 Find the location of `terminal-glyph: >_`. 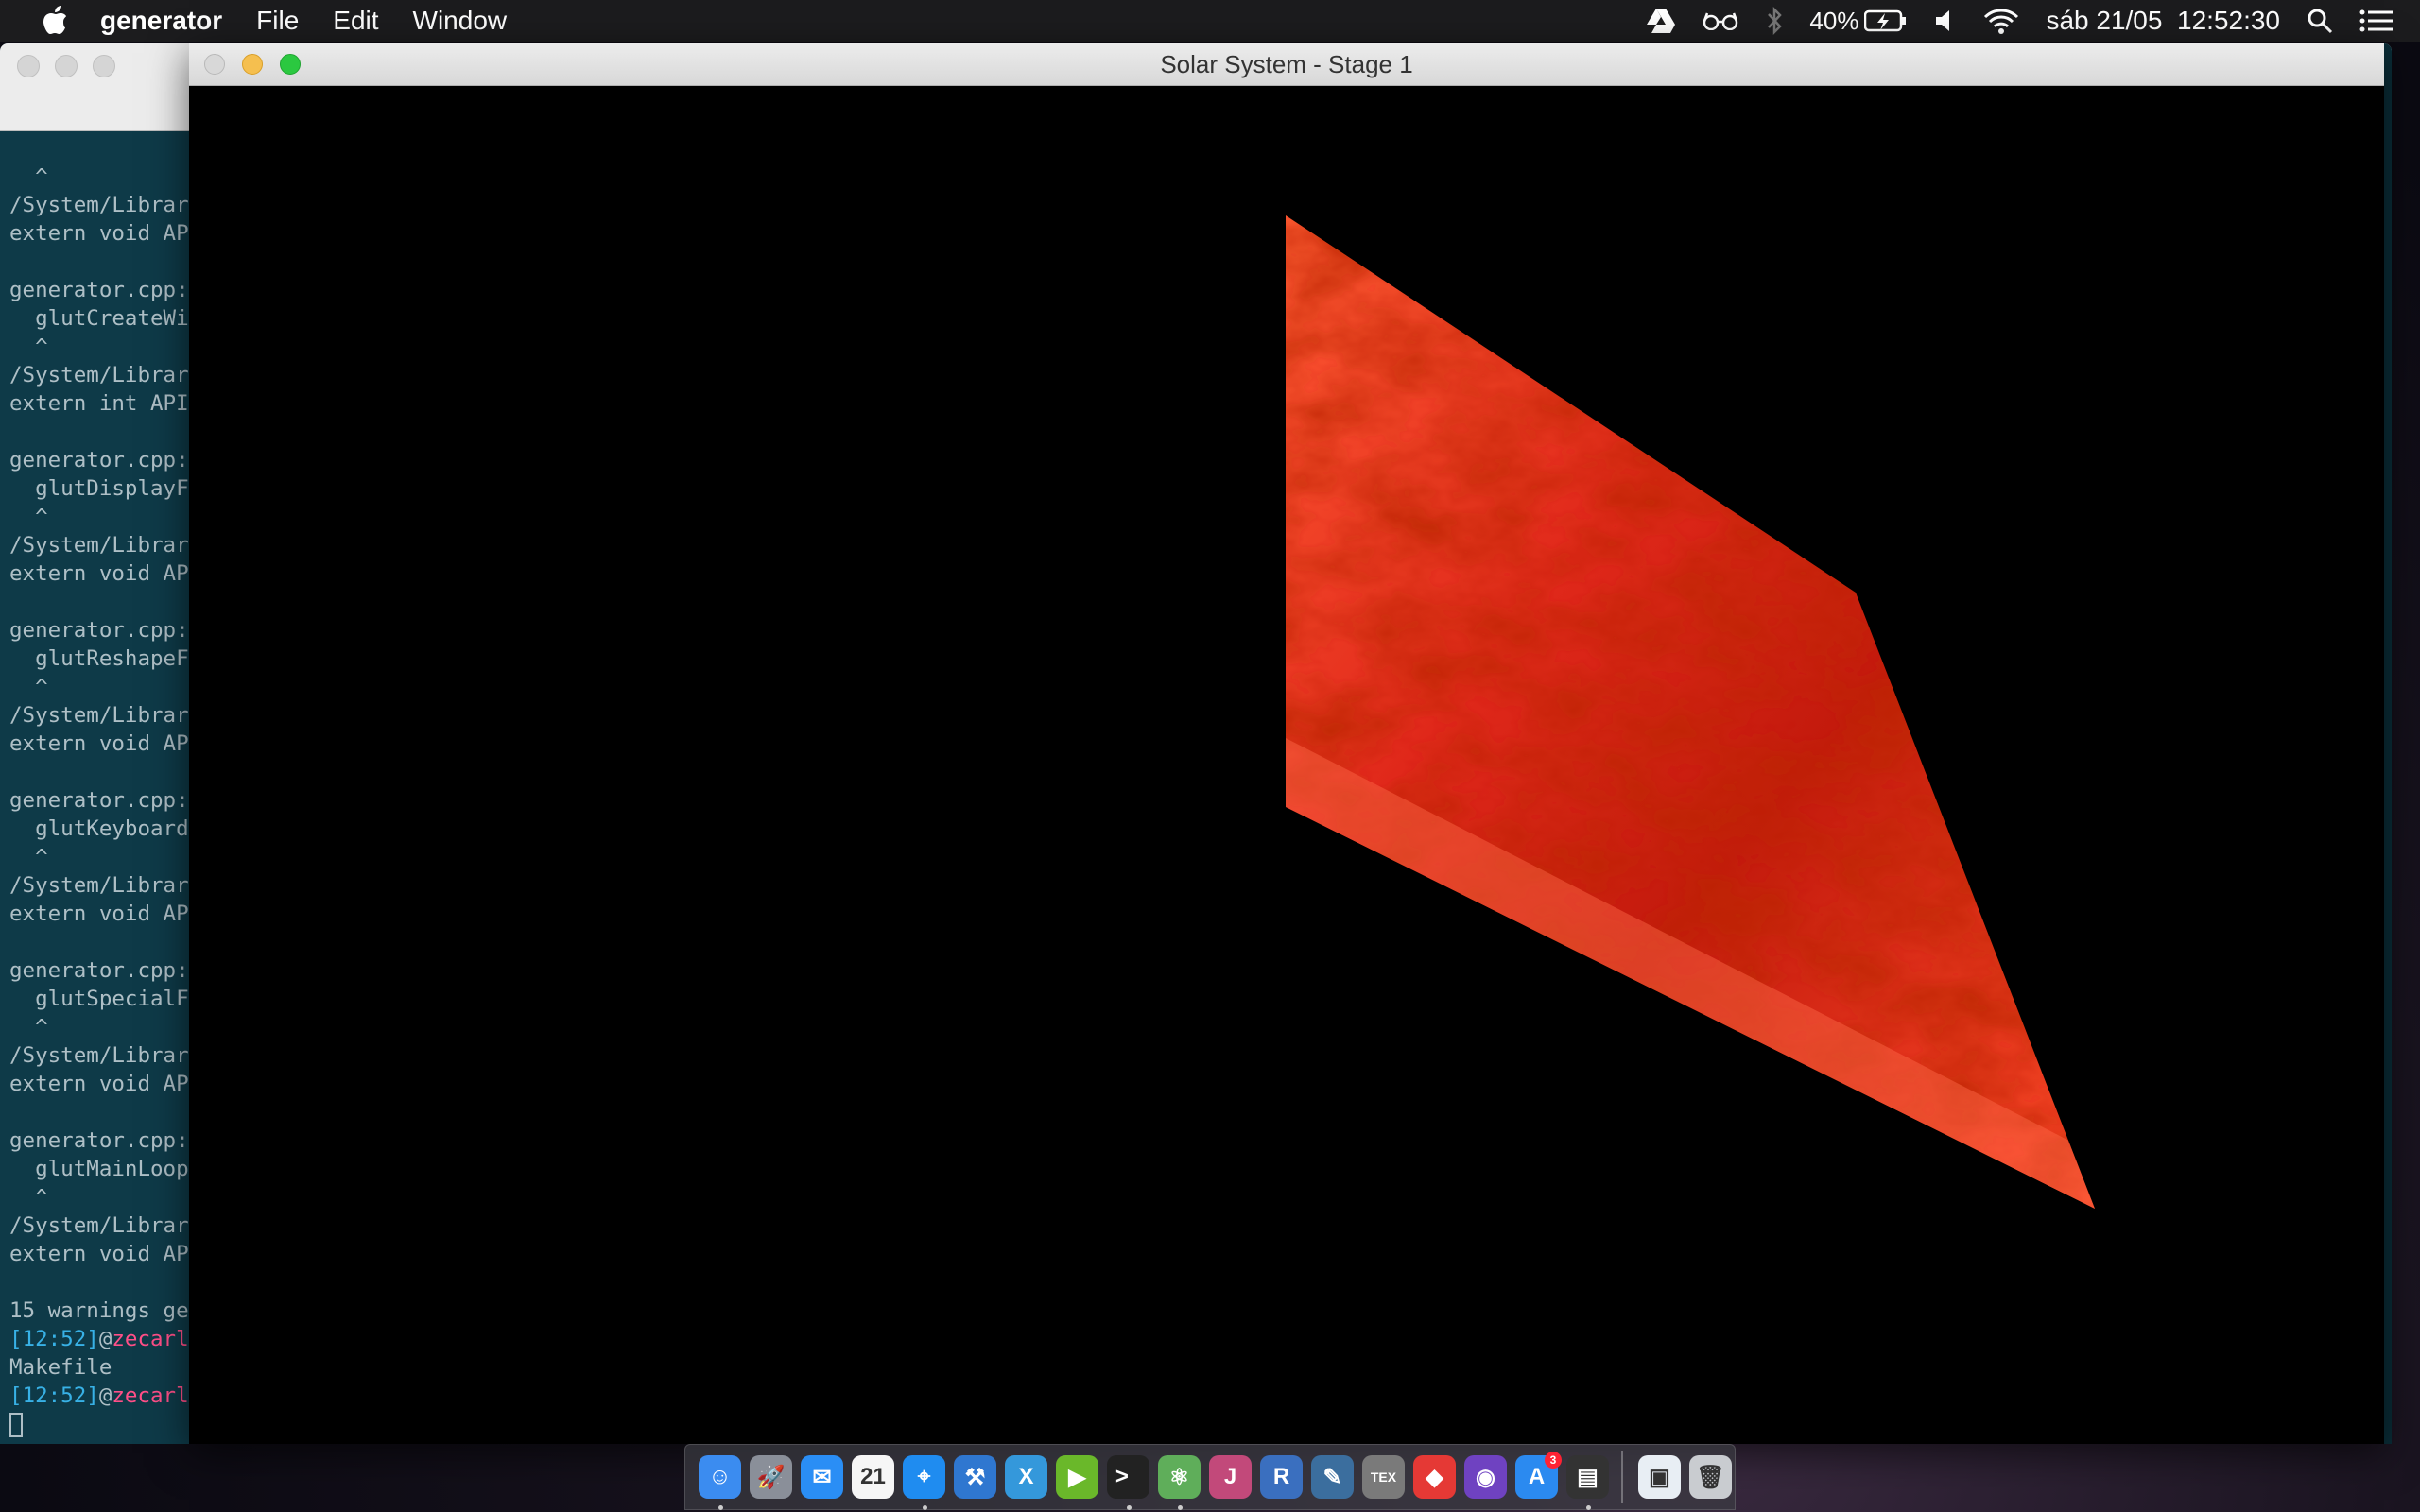

terminal-glyph: >_ is located at coordinates (1128, 1476).